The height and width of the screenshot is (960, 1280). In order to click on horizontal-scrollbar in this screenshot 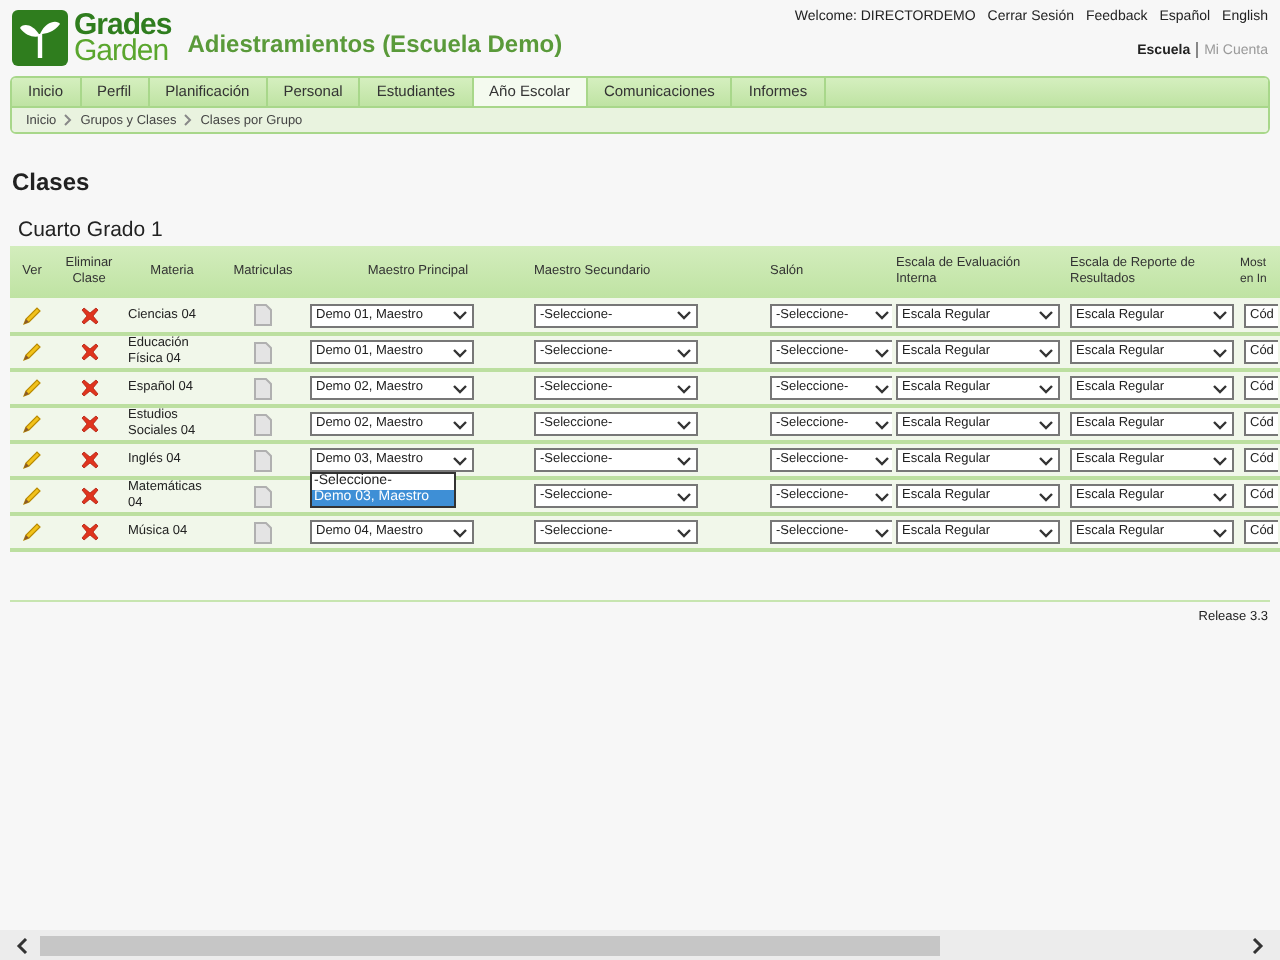, I will do `click(640, 945)`.